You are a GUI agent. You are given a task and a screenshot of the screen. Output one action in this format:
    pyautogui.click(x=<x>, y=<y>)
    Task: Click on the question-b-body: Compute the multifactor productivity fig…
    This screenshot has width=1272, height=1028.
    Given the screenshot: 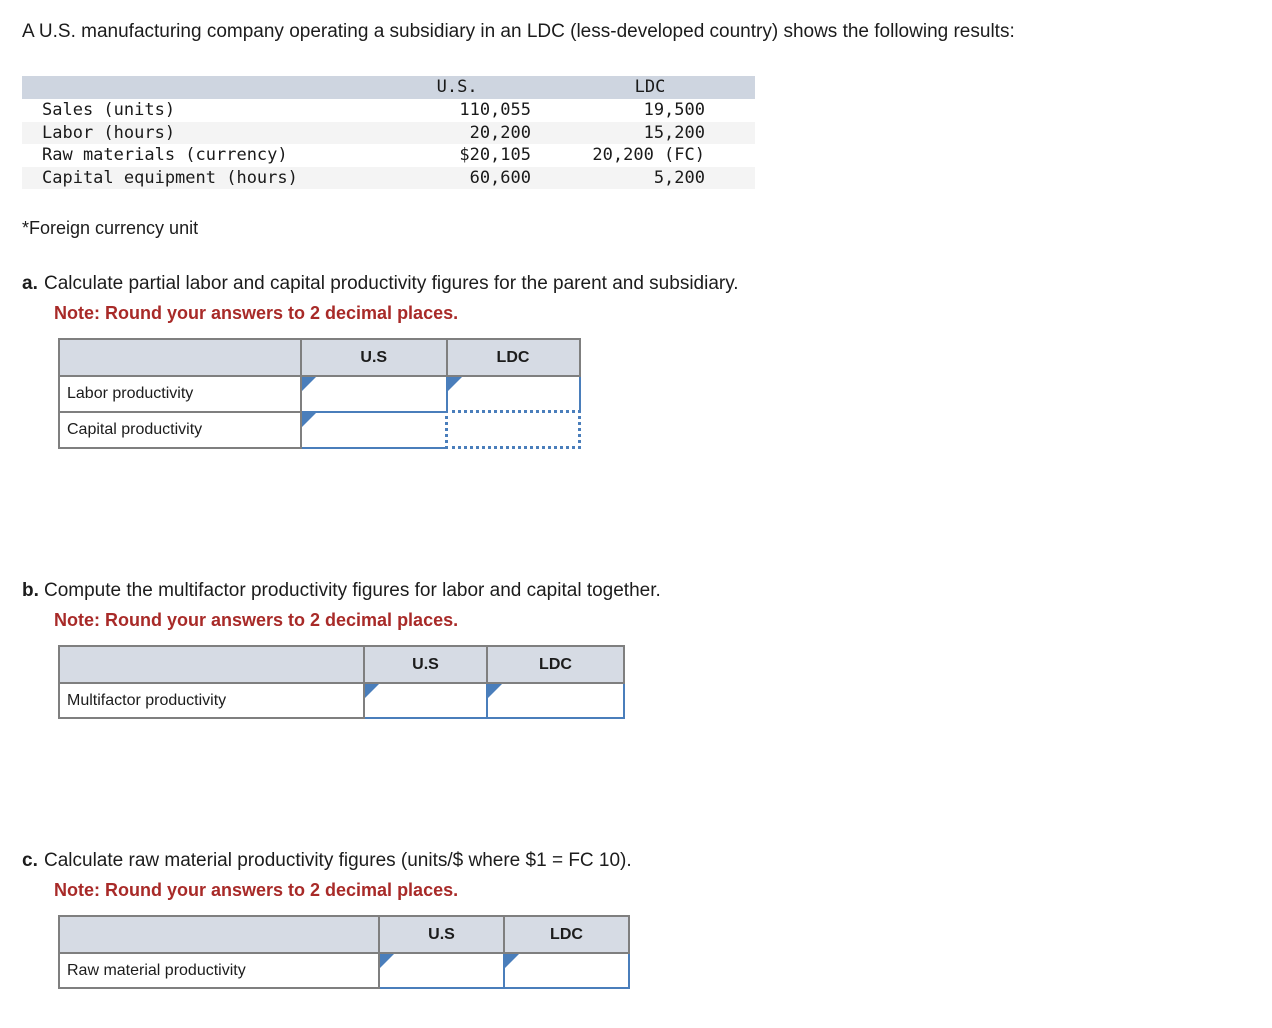 What is the action you would take?
    pyautogui.click(x=352, y=590)
    